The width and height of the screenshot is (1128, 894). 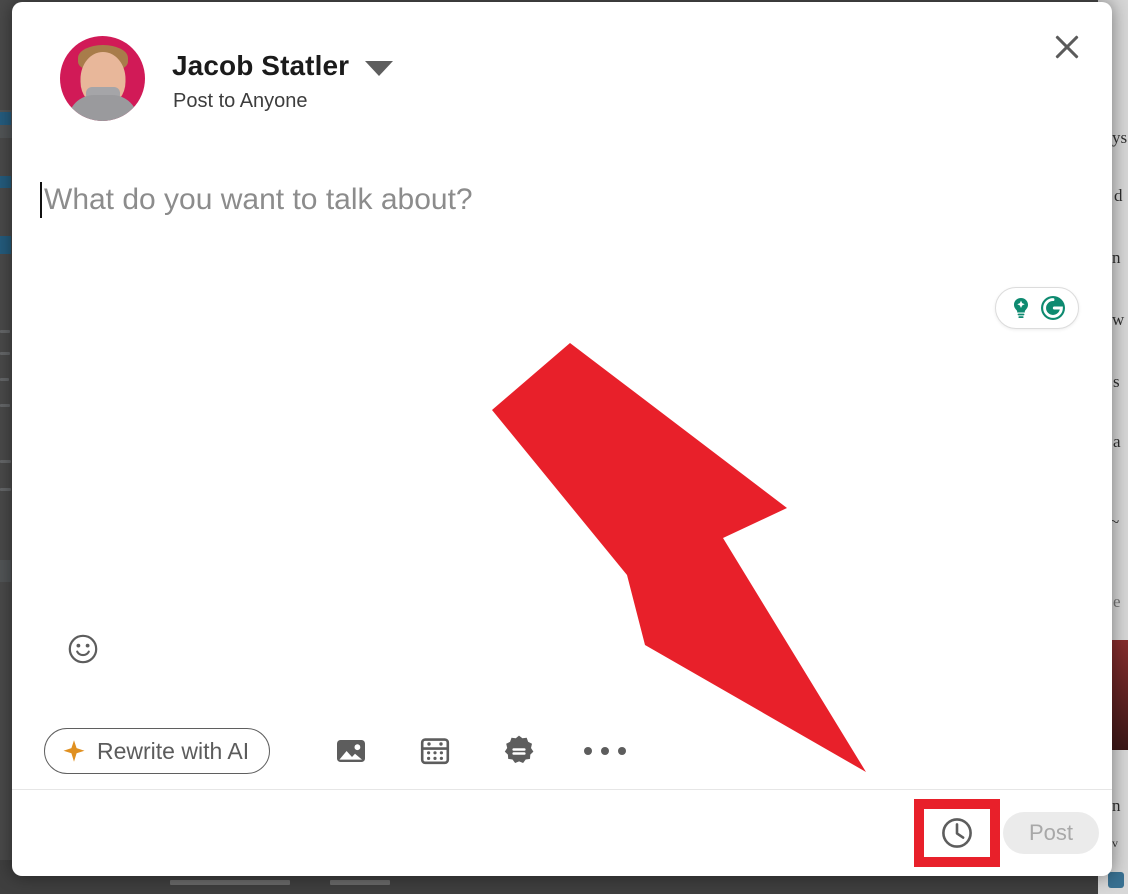 I want to click on chevron-down-icon, so click(x=379, y=68).